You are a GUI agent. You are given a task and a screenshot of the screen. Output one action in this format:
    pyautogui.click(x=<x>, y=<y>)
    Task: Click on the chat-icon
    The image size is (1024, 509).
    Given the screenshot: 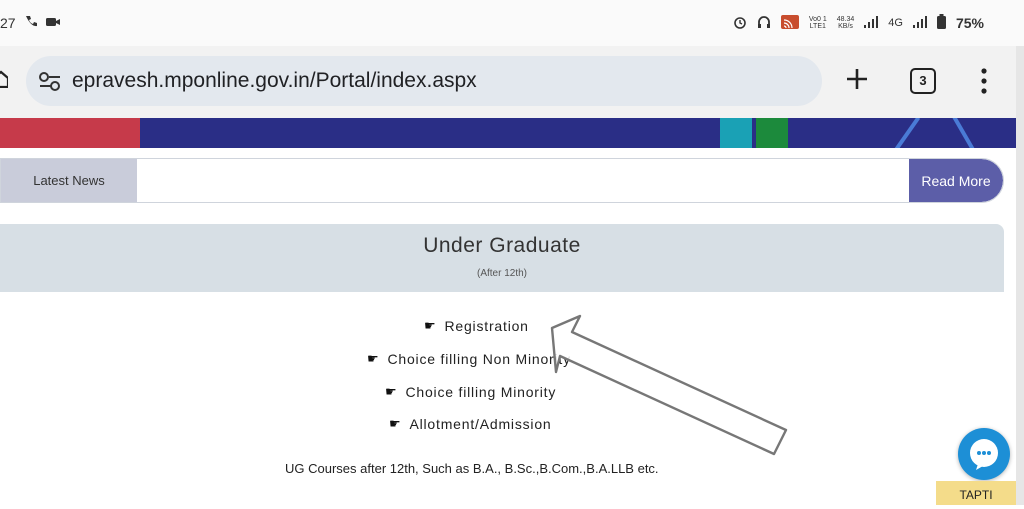 What is the action you would take?
    pyautogui.click(x=984, y=454)
    